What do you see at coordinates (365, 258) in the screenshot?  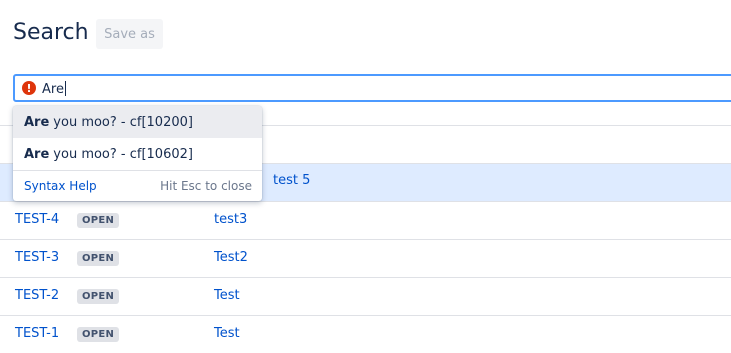 I see `table-row: TEST-3 OPEN Test2` at bounding box center [365, 258].